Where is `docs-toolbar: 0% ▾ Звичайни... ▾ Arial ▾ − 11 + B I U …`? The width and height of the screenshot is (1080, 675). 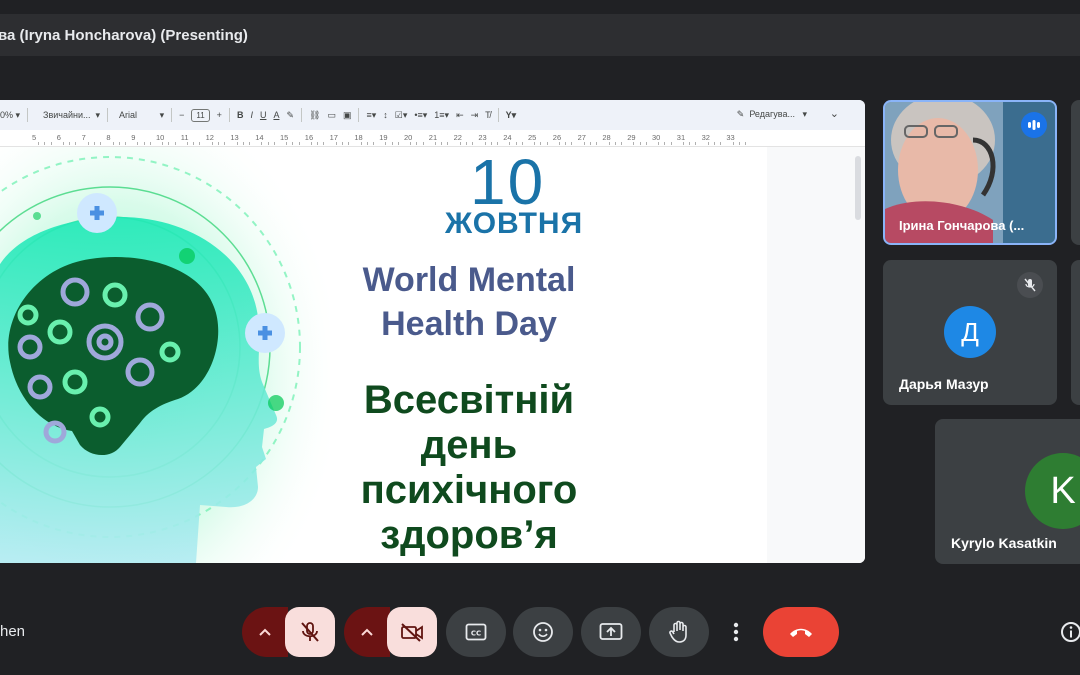 docs-toolbar: 0% ▾ Звичайни... ▾ Arial ▾ − 11 + B I U … is located at coordinates (432, 115).